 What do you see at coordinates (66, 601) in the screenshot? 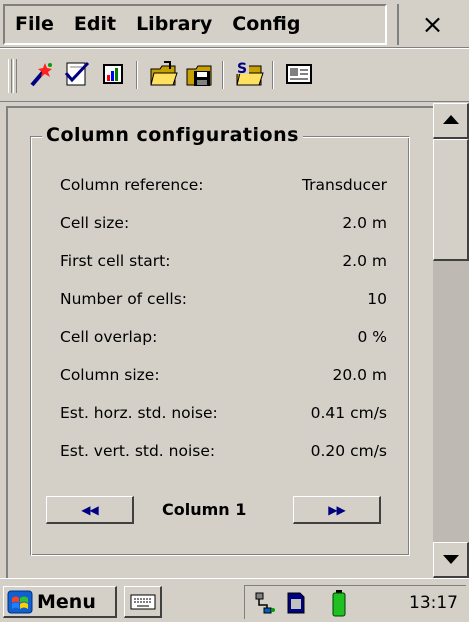
I see `start-label: Menu` at bounding box center [66, 601].